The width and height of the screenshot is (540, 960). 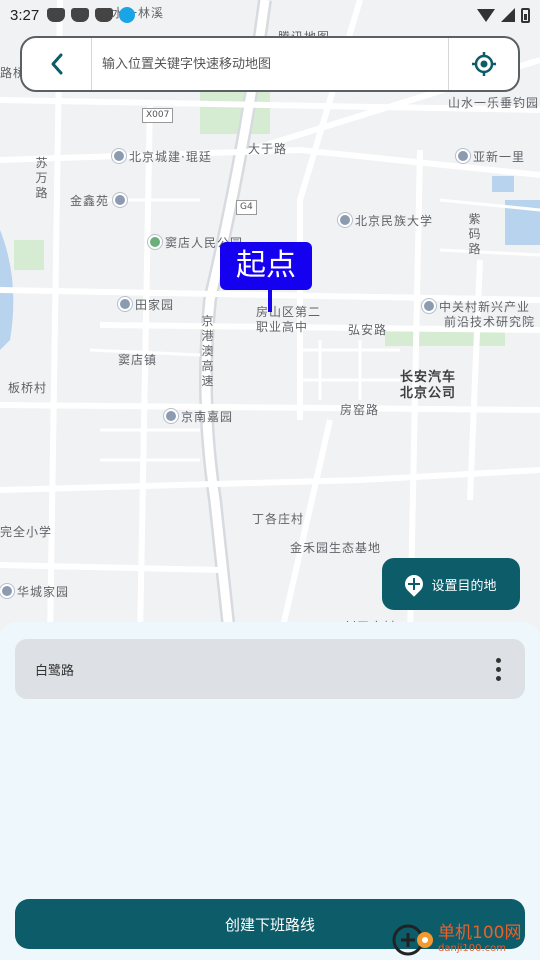 What do you see at coordinates (26, 532) in the screenshot?
I see `map-label: 完全小学` at bounding box center [26, 532].